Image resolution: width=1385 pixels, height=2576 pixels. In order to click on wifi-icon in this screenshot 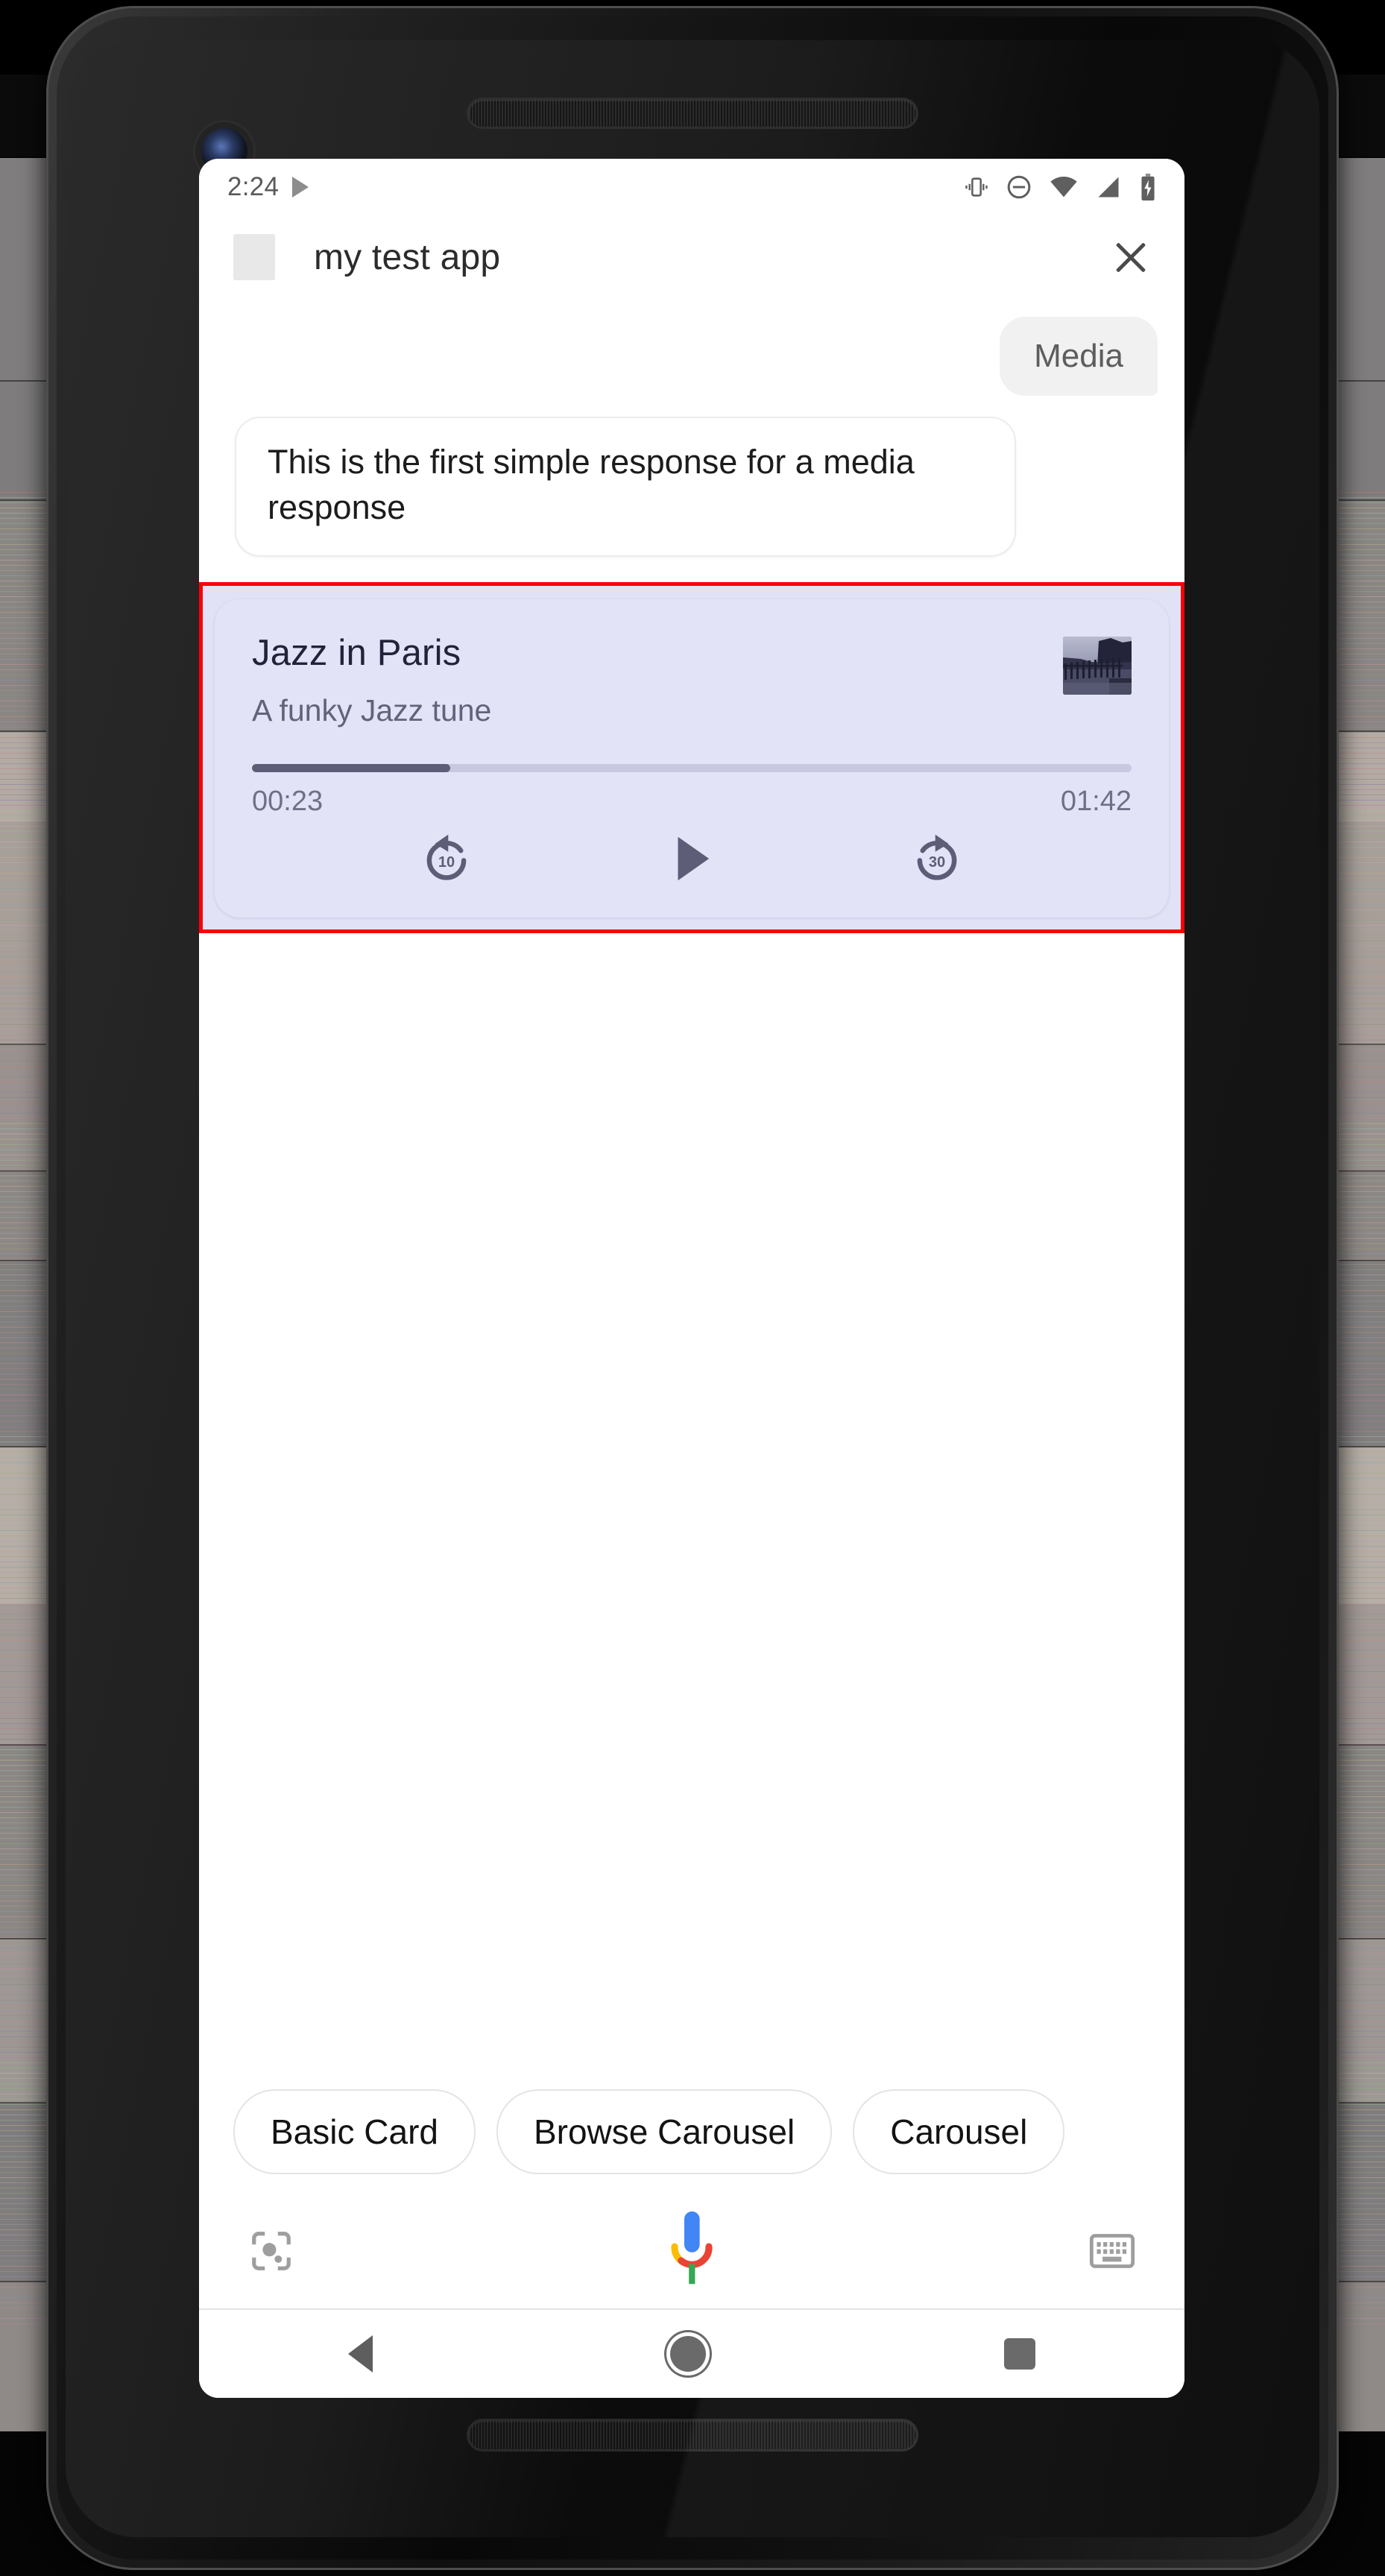, I will do `click(1063, 187)`.